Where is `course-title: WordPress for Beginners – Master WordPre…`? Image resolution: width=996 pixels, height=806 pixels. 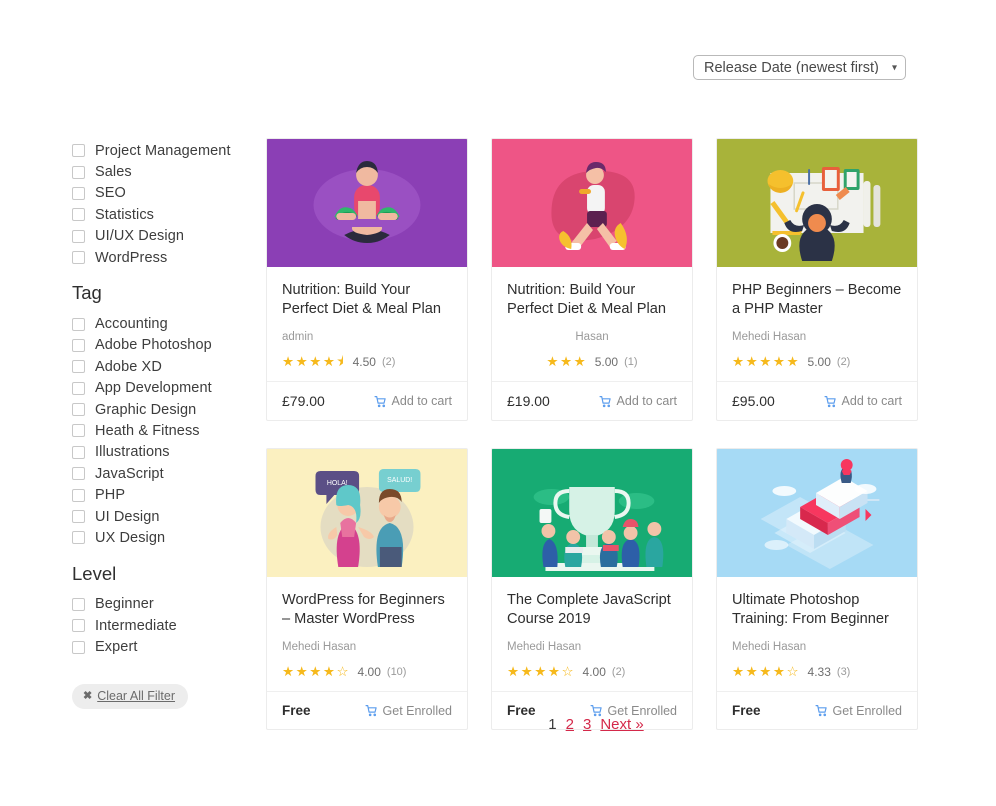 course-title: WordPress for Beginners – Master WordPre… is located at coordinates (367, 610).